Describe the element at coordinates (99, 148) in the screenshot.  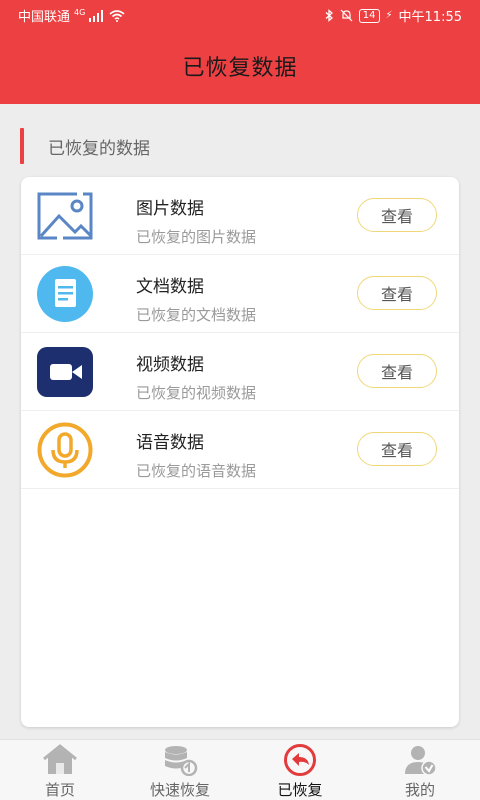
I see `section-title: 已恢复的数据` at that location.